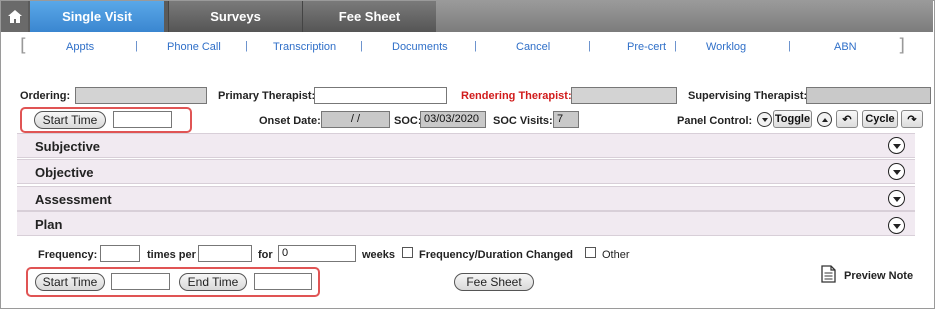  What do you see at coordinates (213, 282) in the screenshot?
I see `end-time-button: End Time` at bounding box center [213, 282].